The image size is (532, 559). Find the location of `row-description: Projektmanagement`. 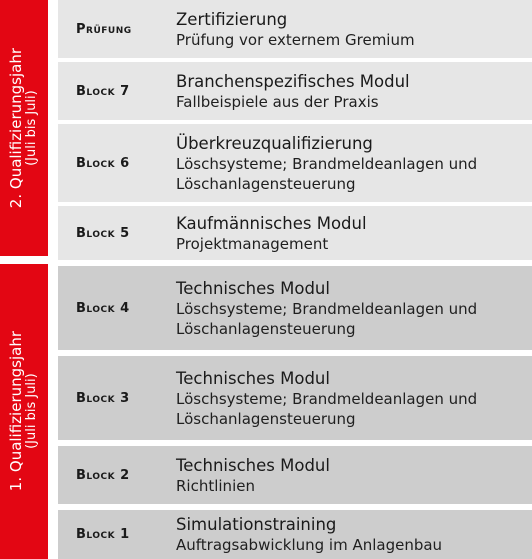

row-description: Projektmanagement is located at coordinates (252, 243).